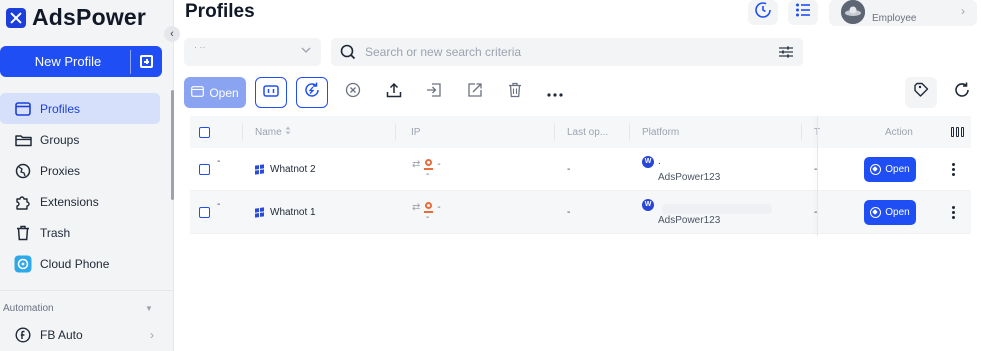 Image resolution: width=981 pixels, height=351 pixels. I want to click on more-vertical-icon, so click(953, 169).